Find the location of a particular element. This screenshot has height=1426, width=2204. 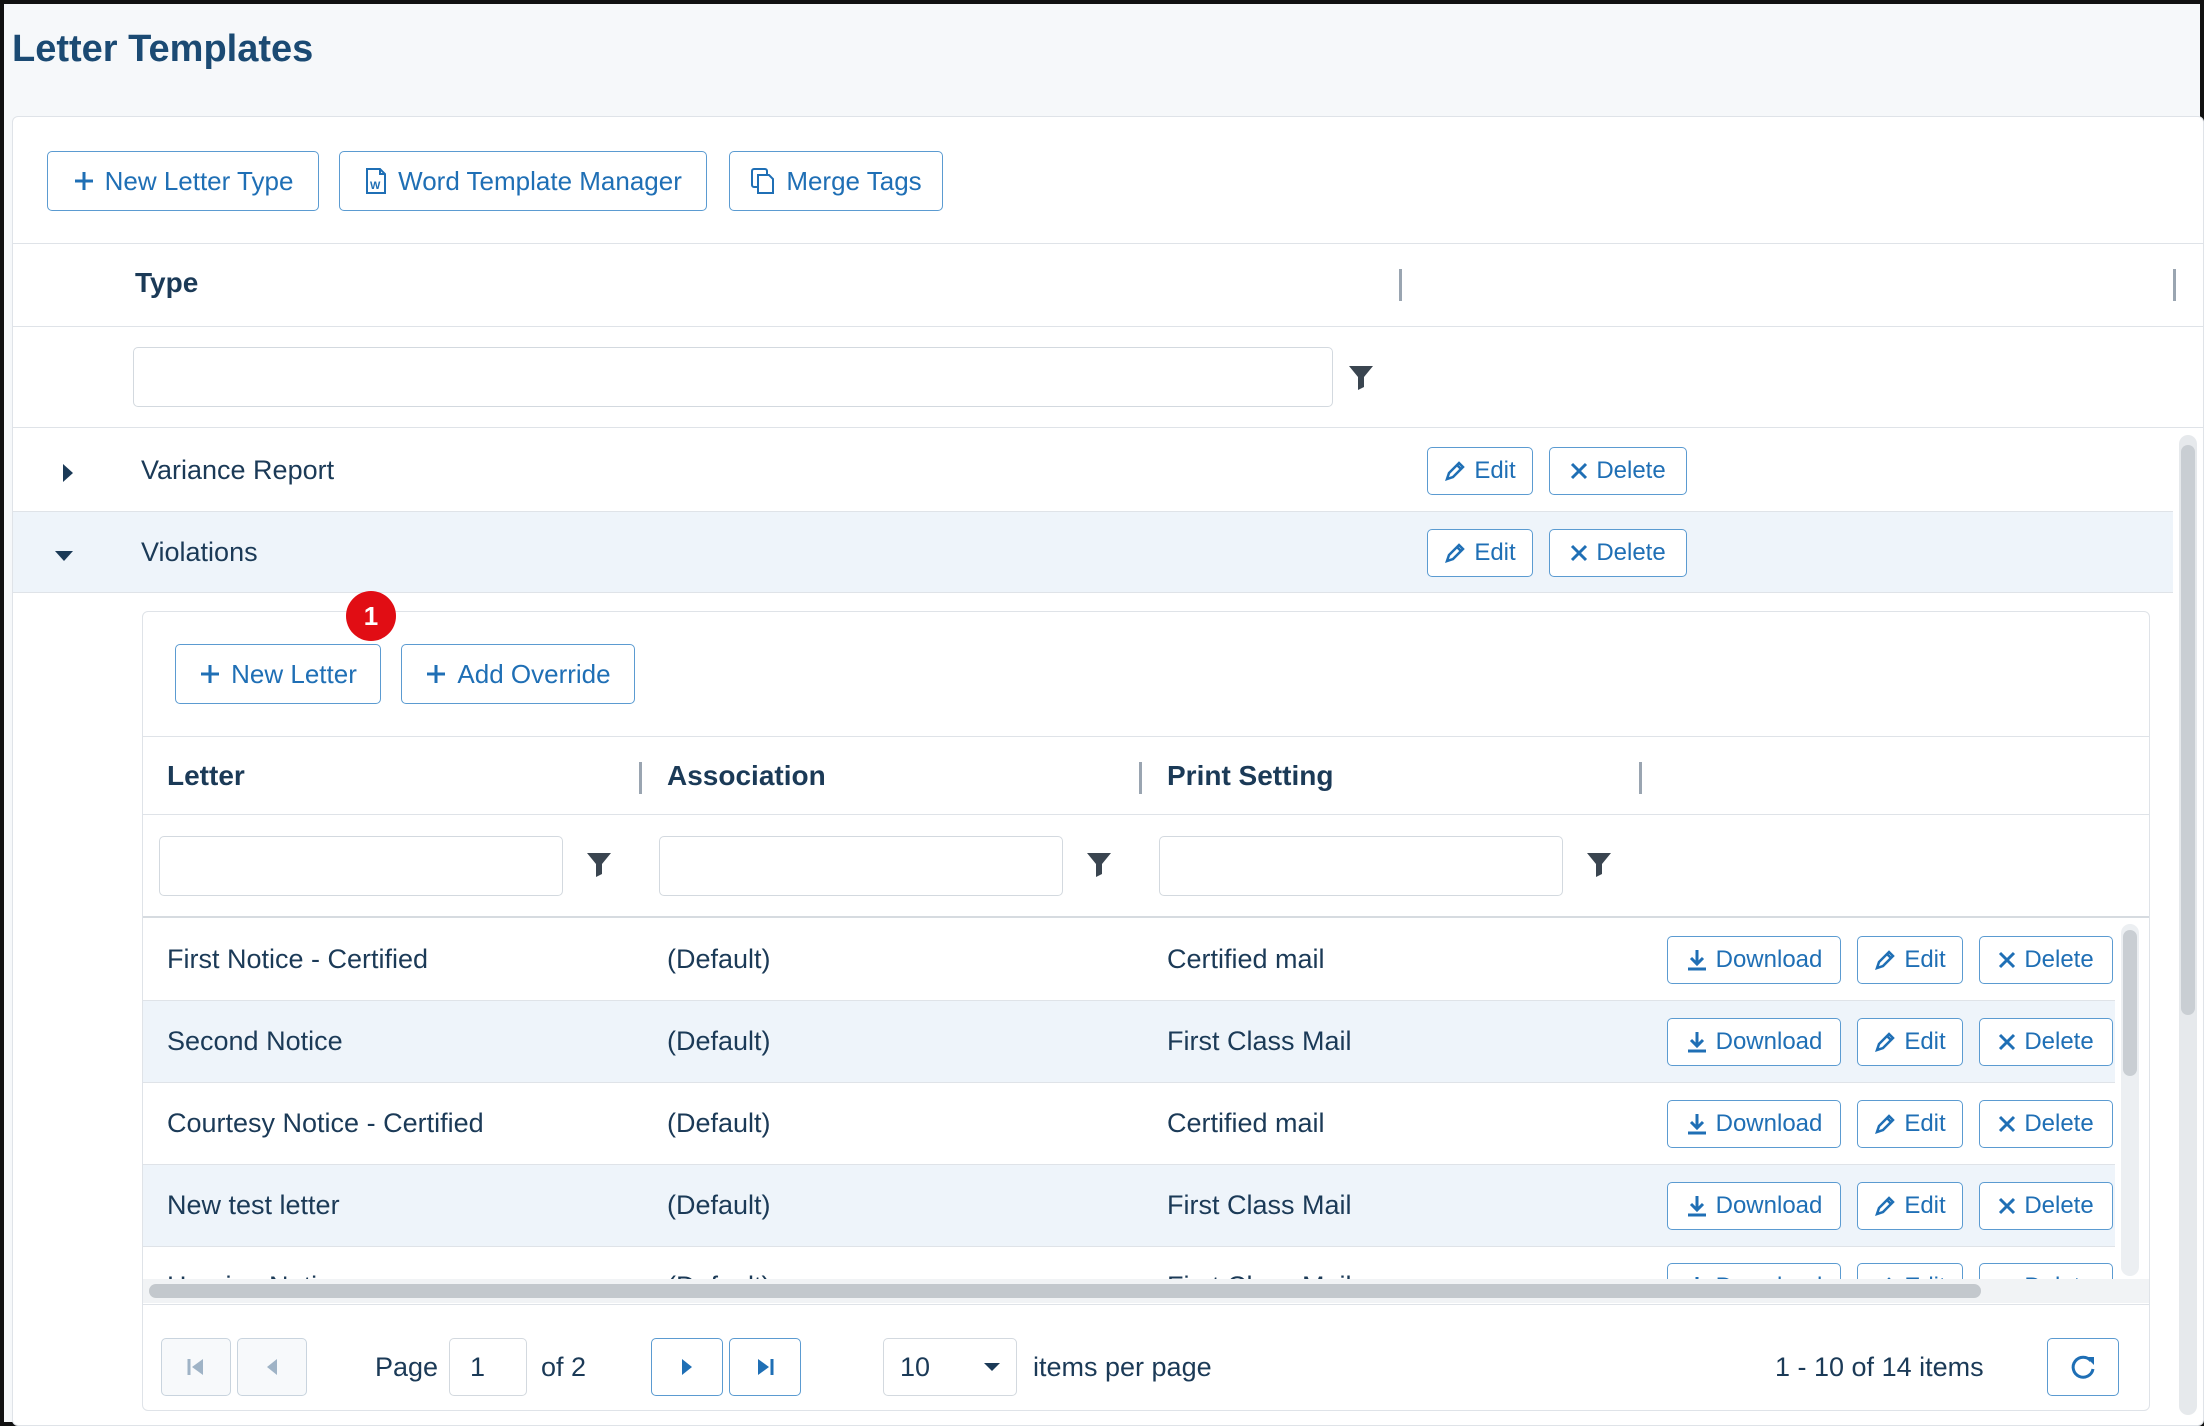

letter-cell: First Notice - Certified is located at coordinates (298, 959).